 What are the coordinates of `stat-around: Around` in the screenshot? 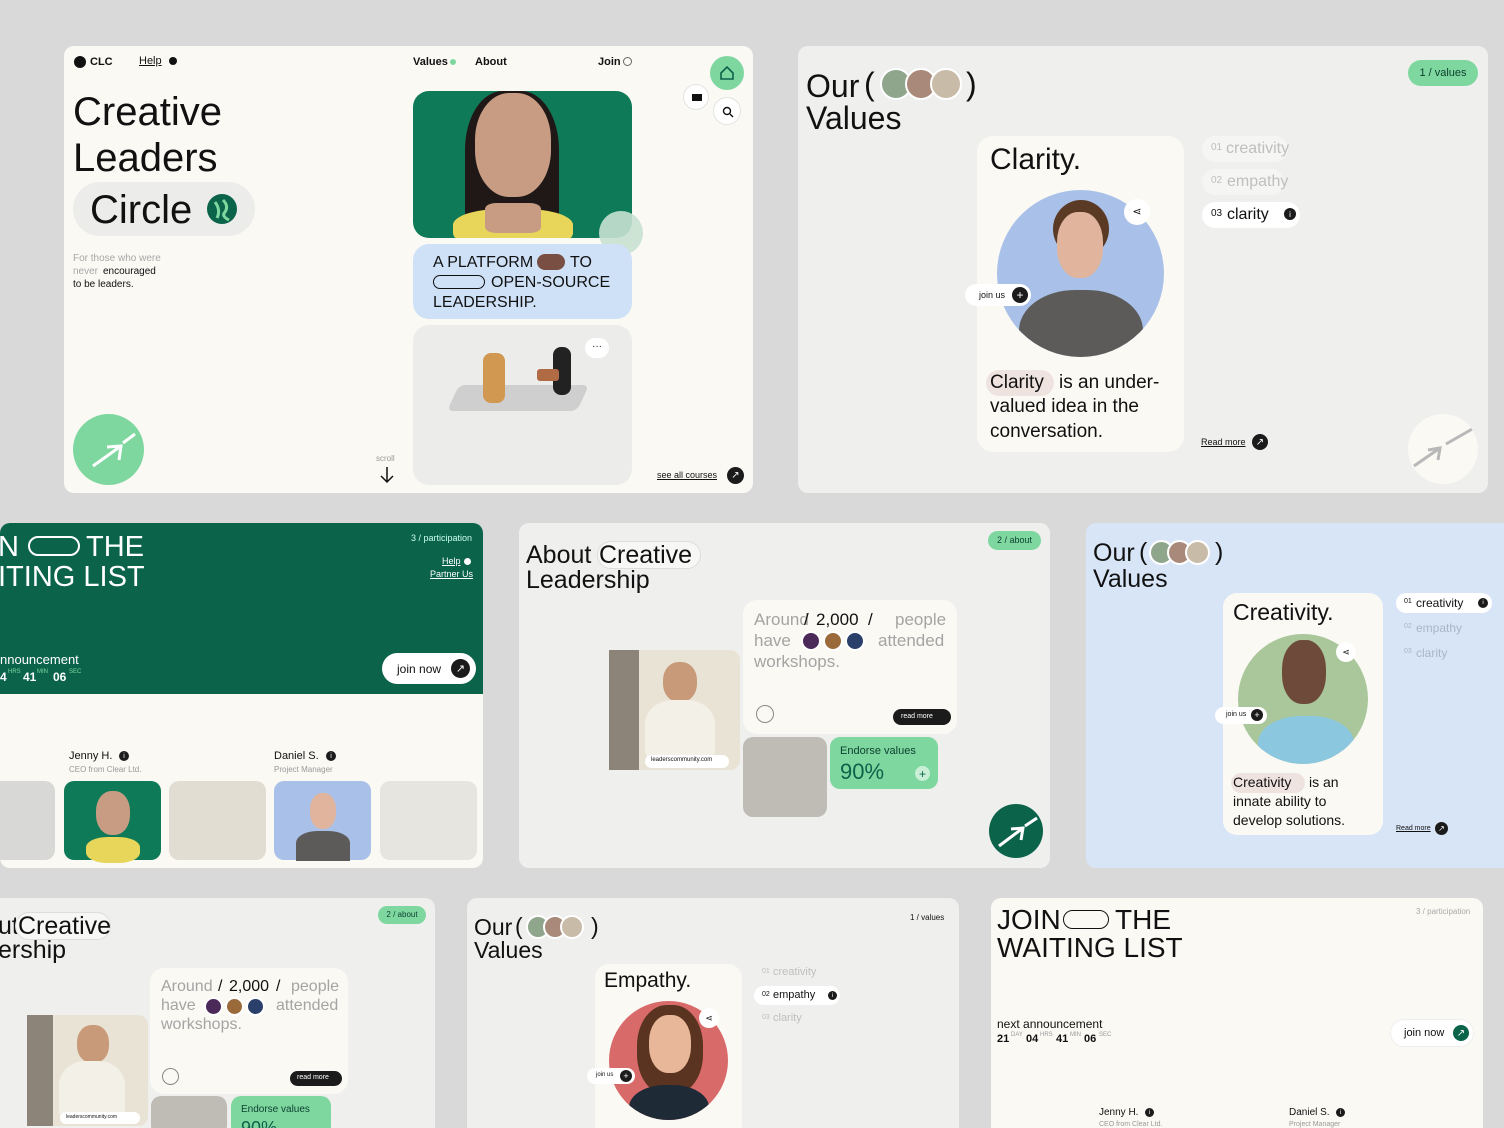 It's located at (781, 619).